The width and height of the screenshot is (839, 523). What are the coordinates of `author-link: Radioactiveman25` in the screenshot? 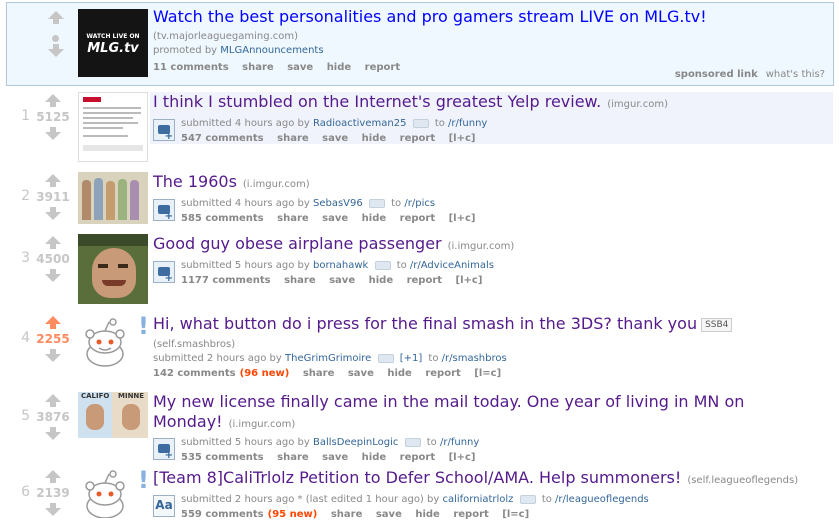 It's located at (359, 123).